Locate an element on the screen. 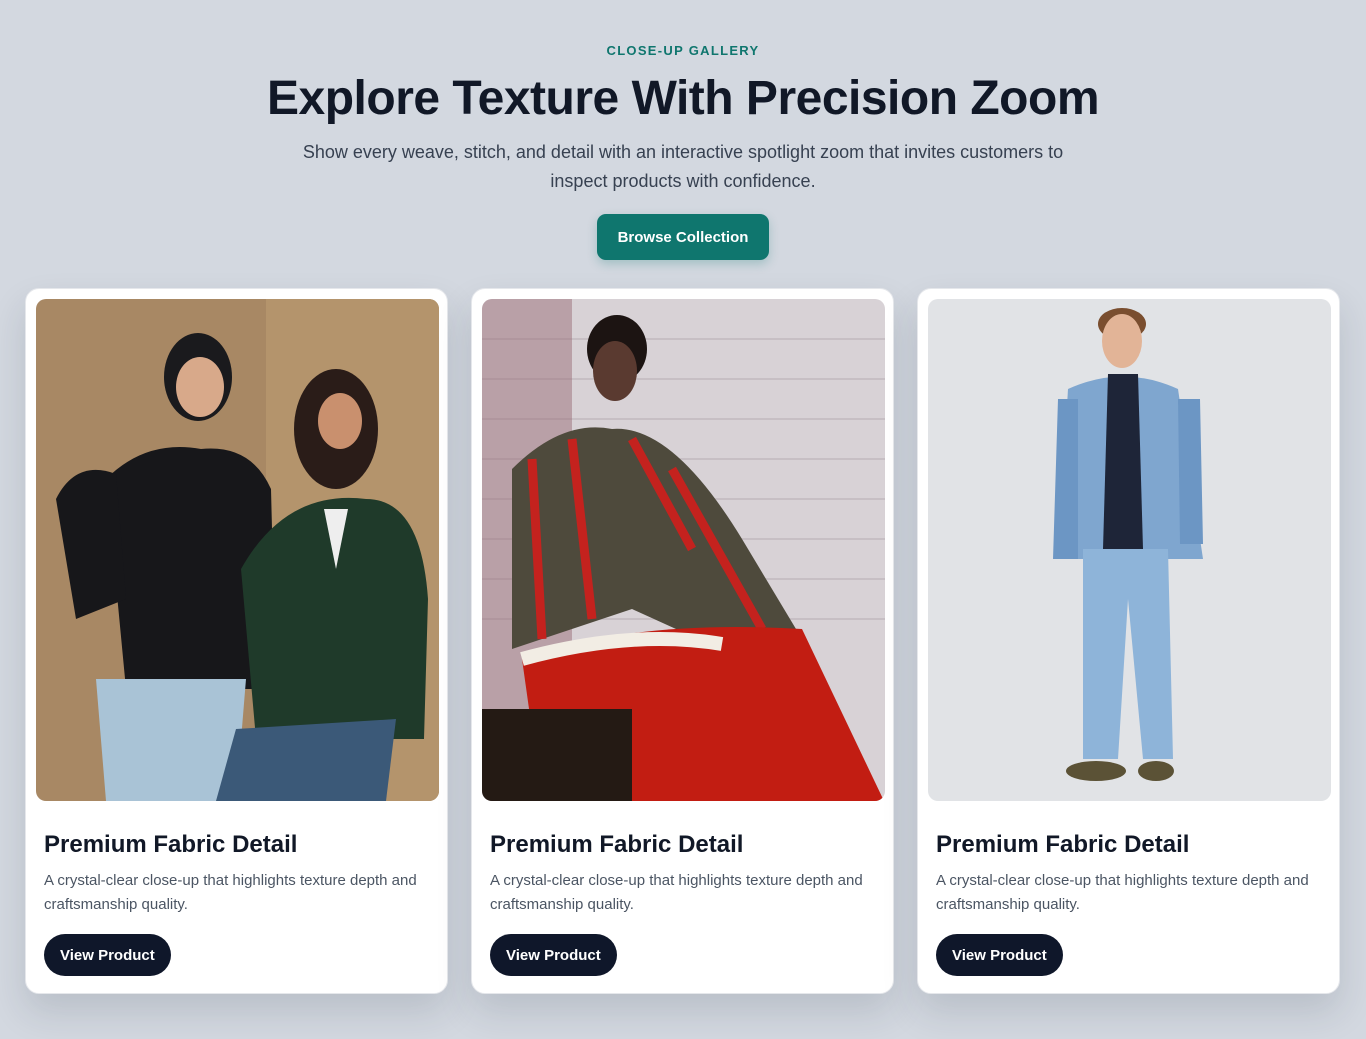  woman-striped-dress-photo is located at coordinates (683, 550).